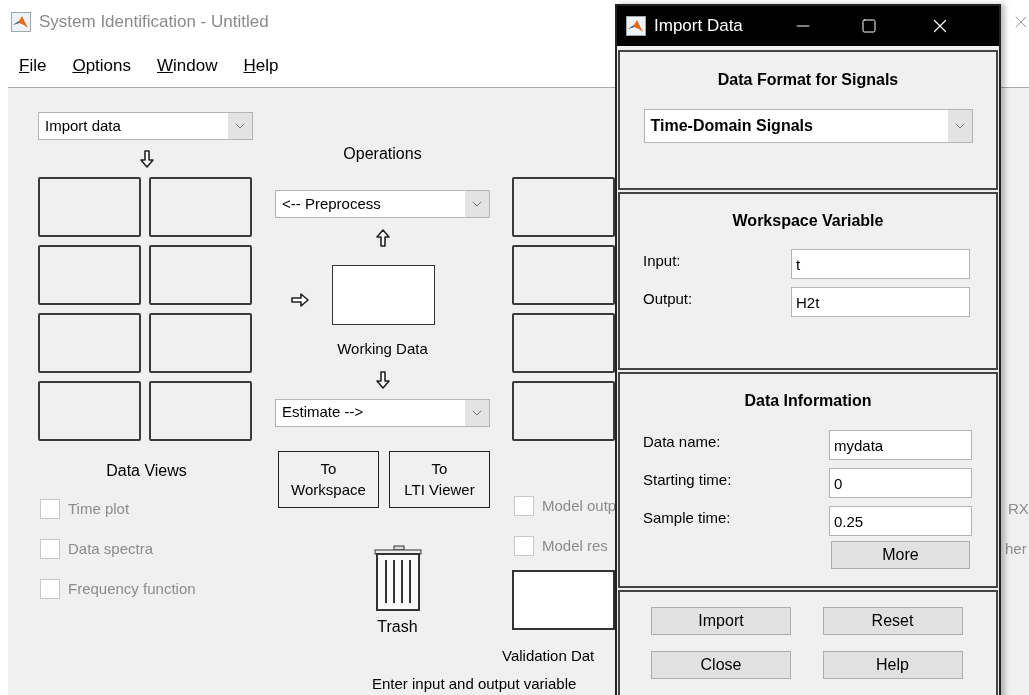 This screenshot has width=1029, height=695. What do you see at coordinates (187, 65) in the screenshot?
I see `menu-item: Window` at bounding box center [187, 65].